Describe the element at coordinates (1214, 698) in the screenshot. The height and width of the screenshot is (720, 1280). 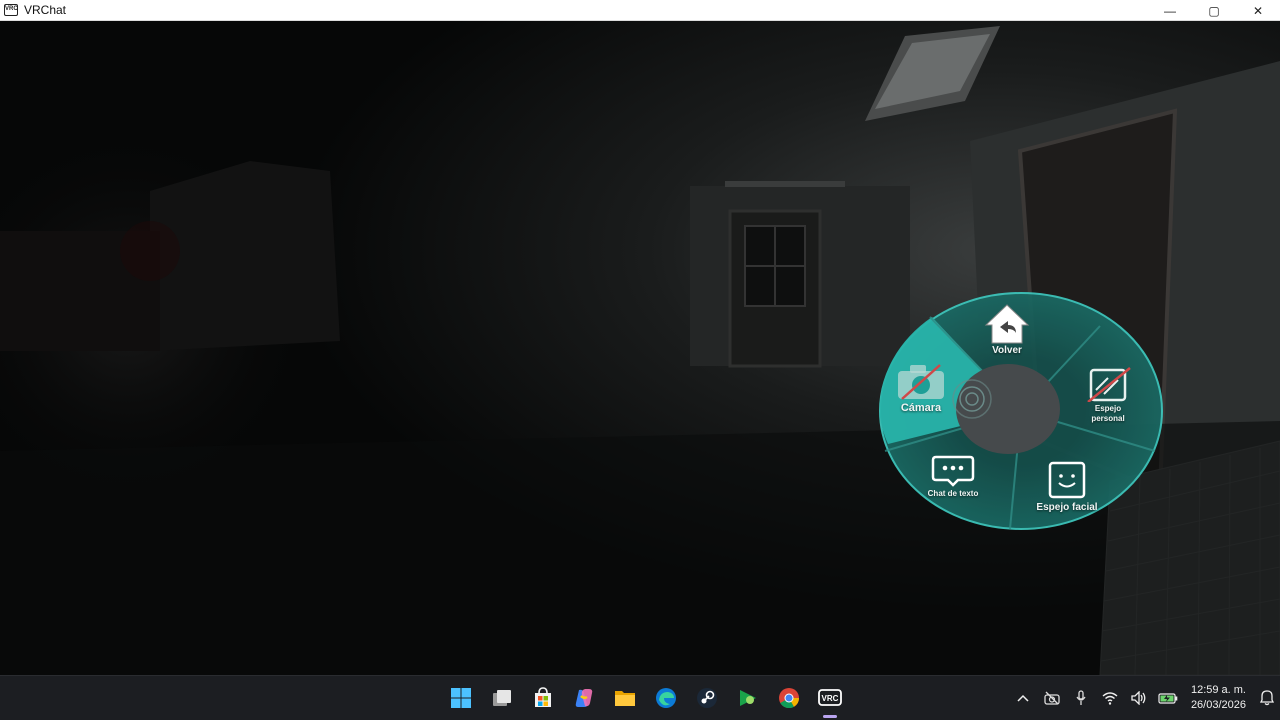
I see `clock: 12:59 a. m. 26/03/2026` at that location.